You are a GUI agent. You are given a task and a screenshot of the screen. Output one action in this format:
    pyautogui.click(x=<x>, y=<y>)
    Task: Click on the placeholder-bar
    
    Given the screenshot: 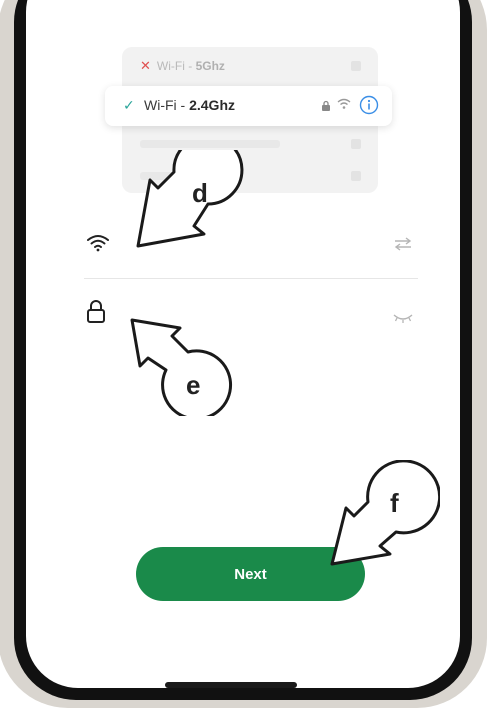 What is the action you would take?
    pyautogui.click(x=210, y=144)
    